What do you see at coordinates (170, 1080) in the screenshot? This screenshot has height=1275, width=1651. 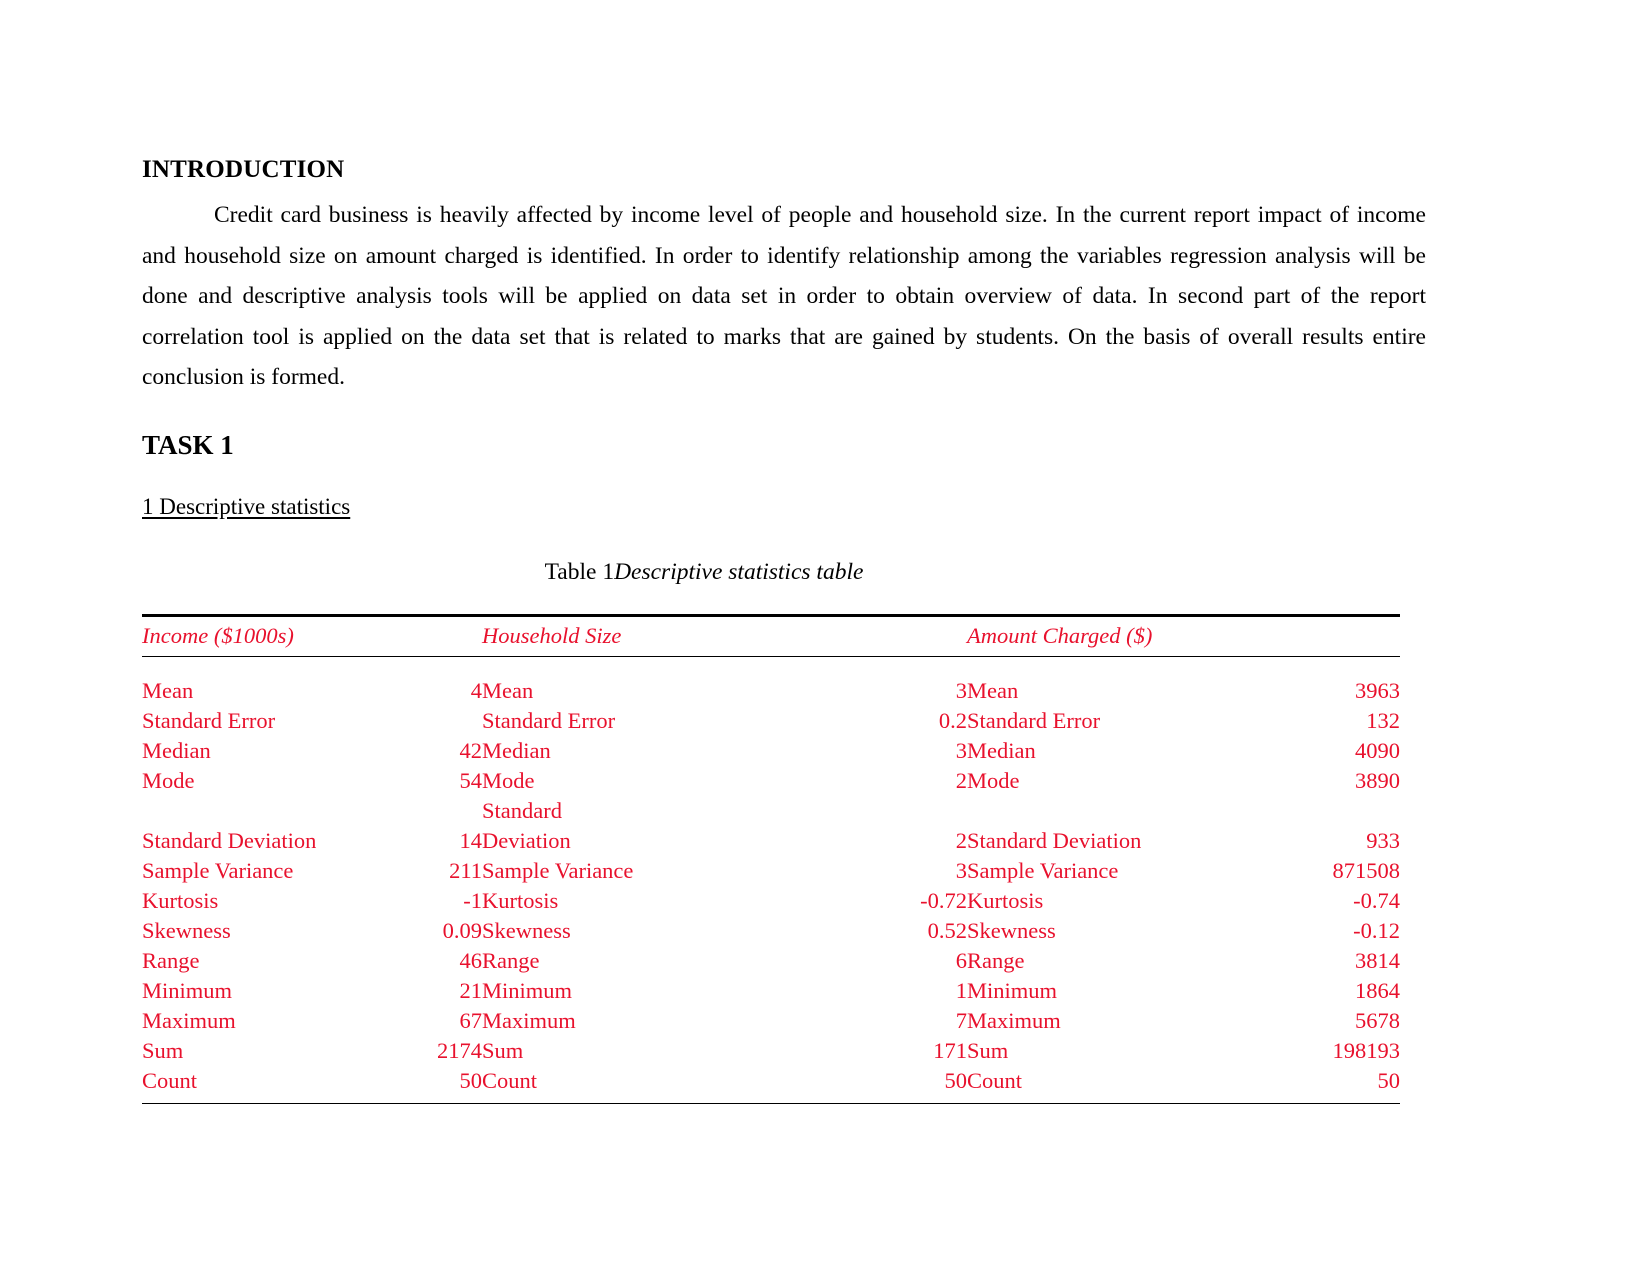 I see `cell-income-label: Count` at bounding box center [170, 1080].